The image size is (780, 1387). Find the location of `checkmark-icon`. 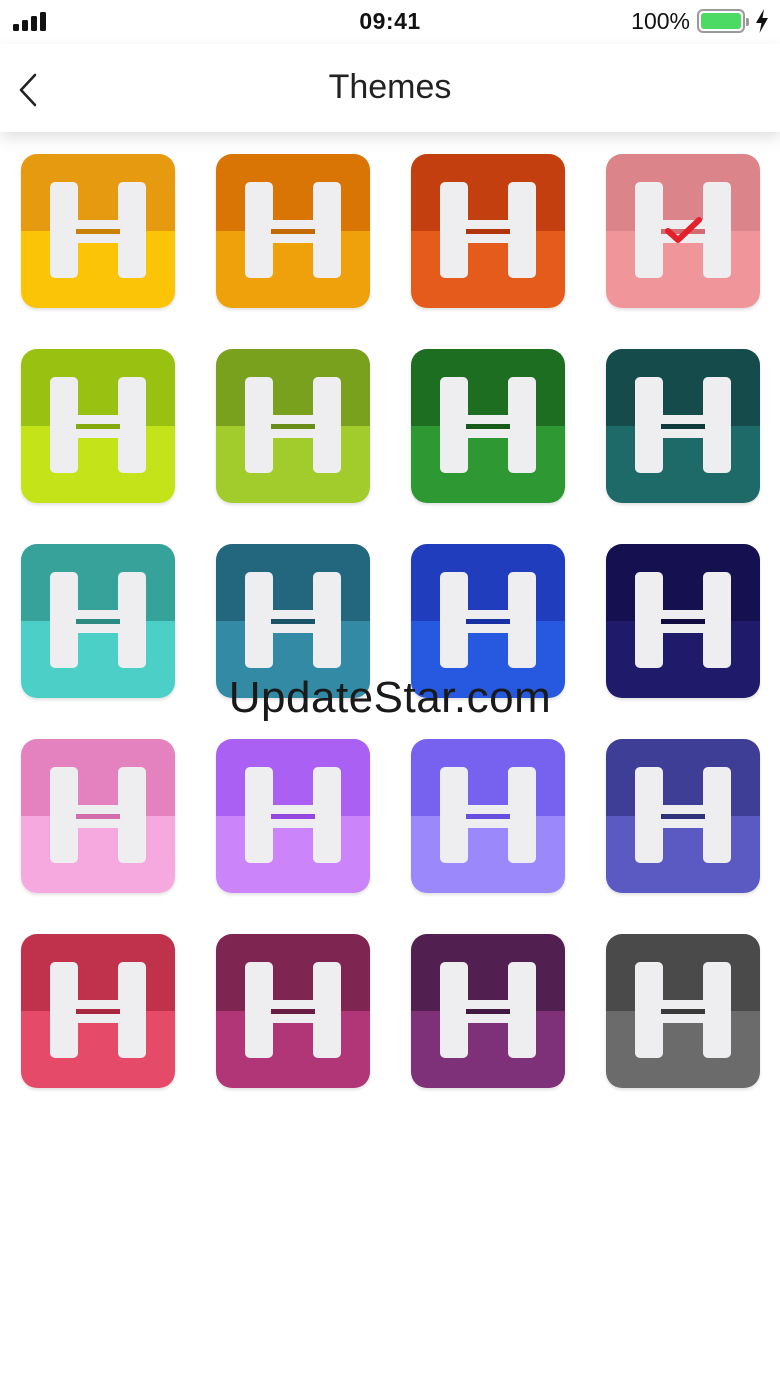

checkmark-icon is located at coordinates (683, 230).